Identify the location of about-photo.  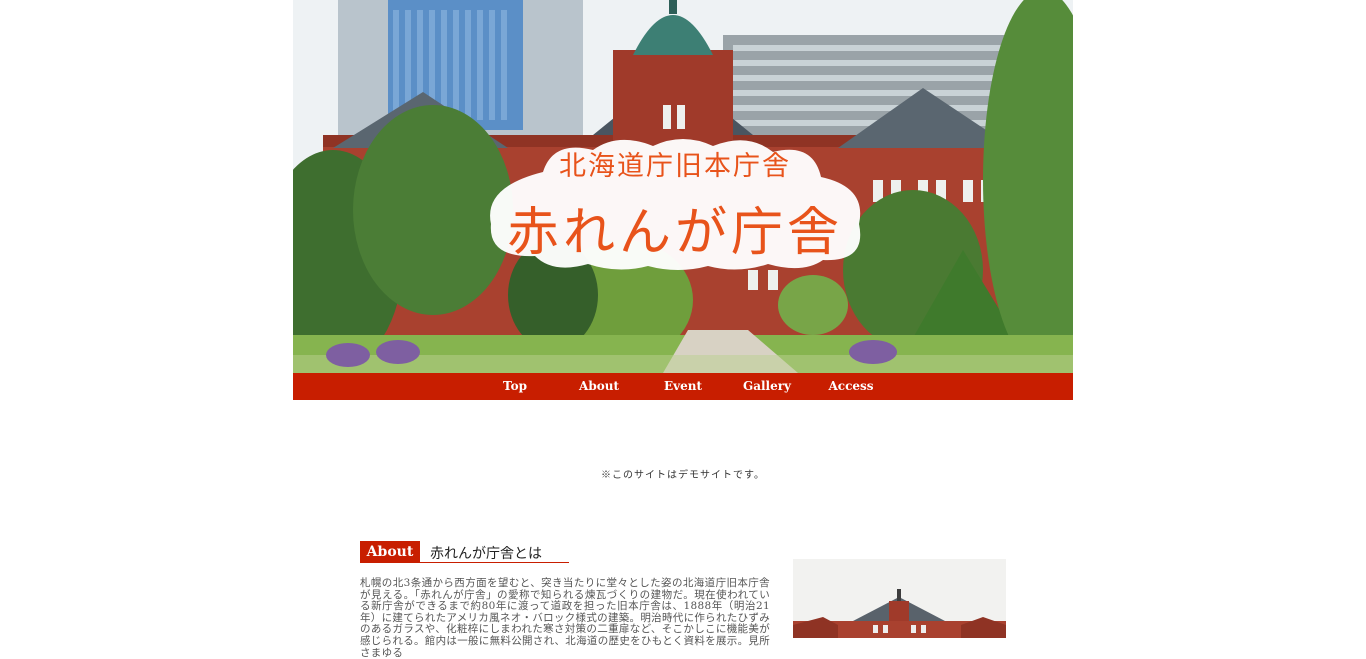
(899, 598).